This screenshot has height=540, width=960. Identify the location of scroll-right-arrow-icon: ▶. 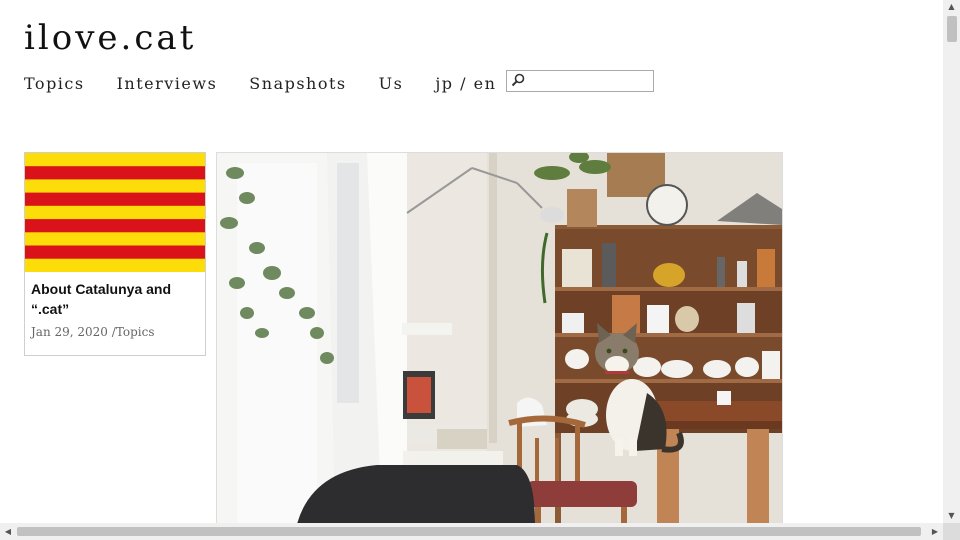
(935, 531).